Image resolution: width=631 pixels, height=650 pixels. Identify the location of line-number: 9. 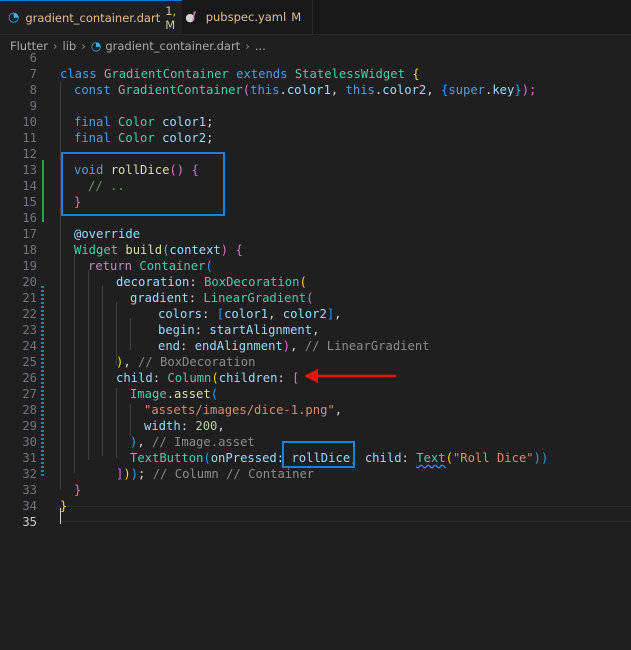
(33, 106).